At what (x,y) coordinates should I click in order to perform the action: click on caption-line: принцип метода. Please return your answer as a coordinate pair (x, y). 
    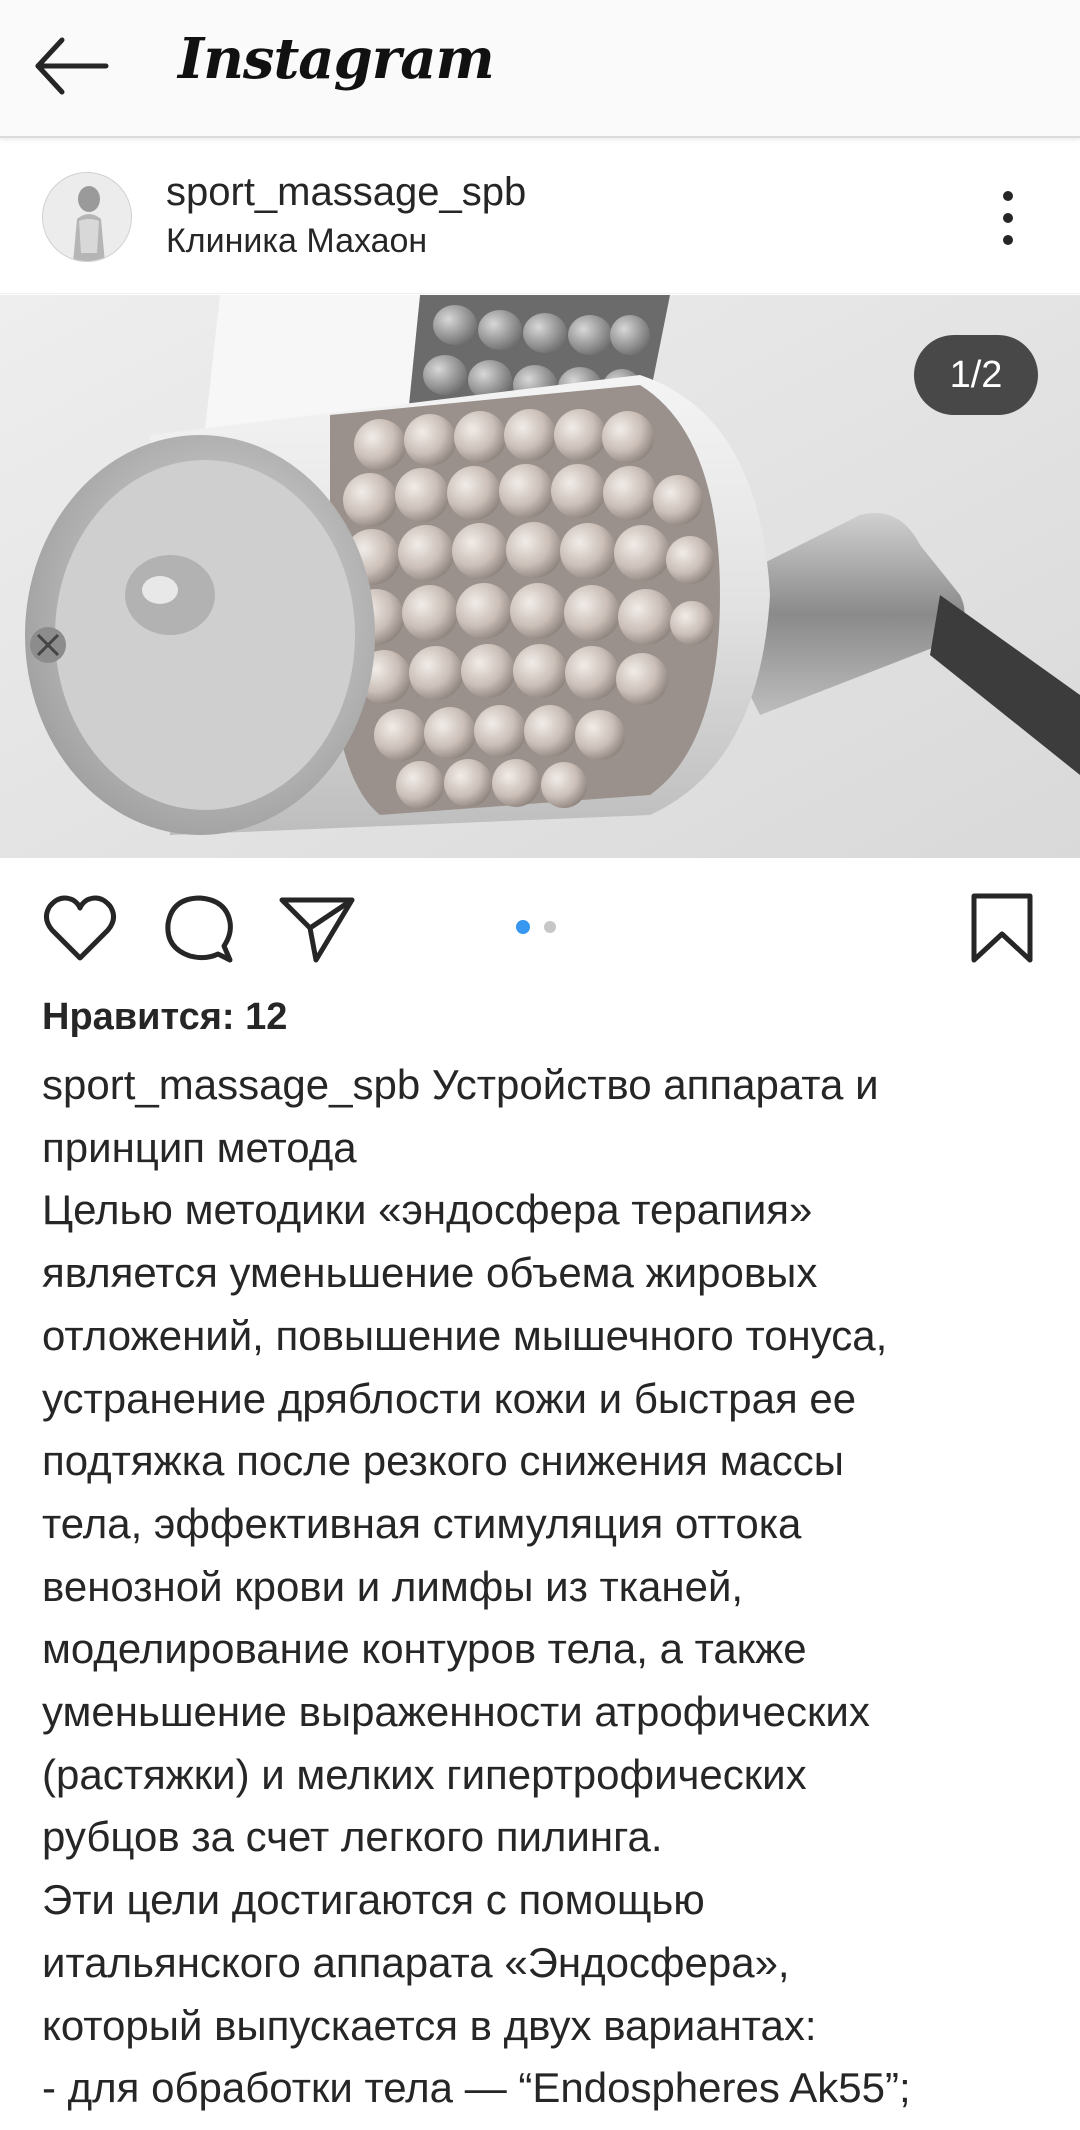
    Looking at the image, I should click on (199, 1147).